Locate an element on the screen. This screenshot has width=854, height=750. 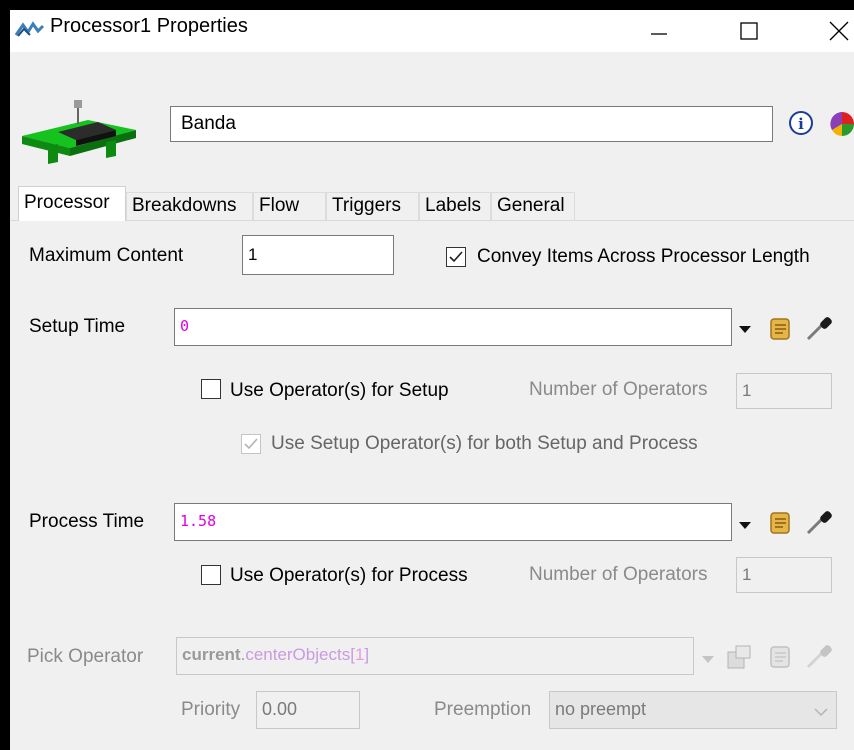
template-edit-icon is located at coordinates (740, 659).